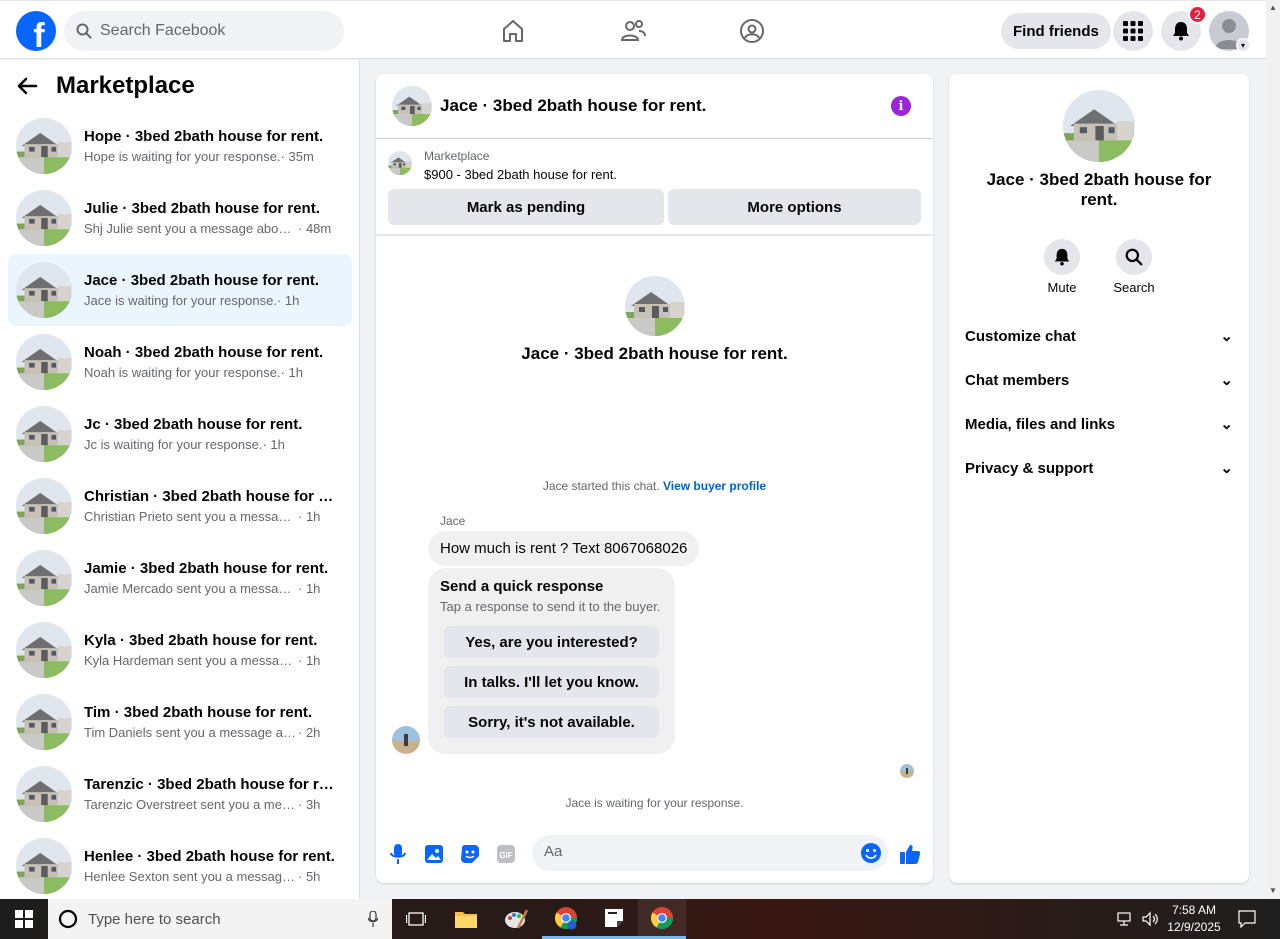 The height and width of the screenshot is (939, 1280). Describe the element at coordinates (204, 352) in the screenshot. I see `conversation-title: Noah · 3bed 2bath house for rent.` at that location.